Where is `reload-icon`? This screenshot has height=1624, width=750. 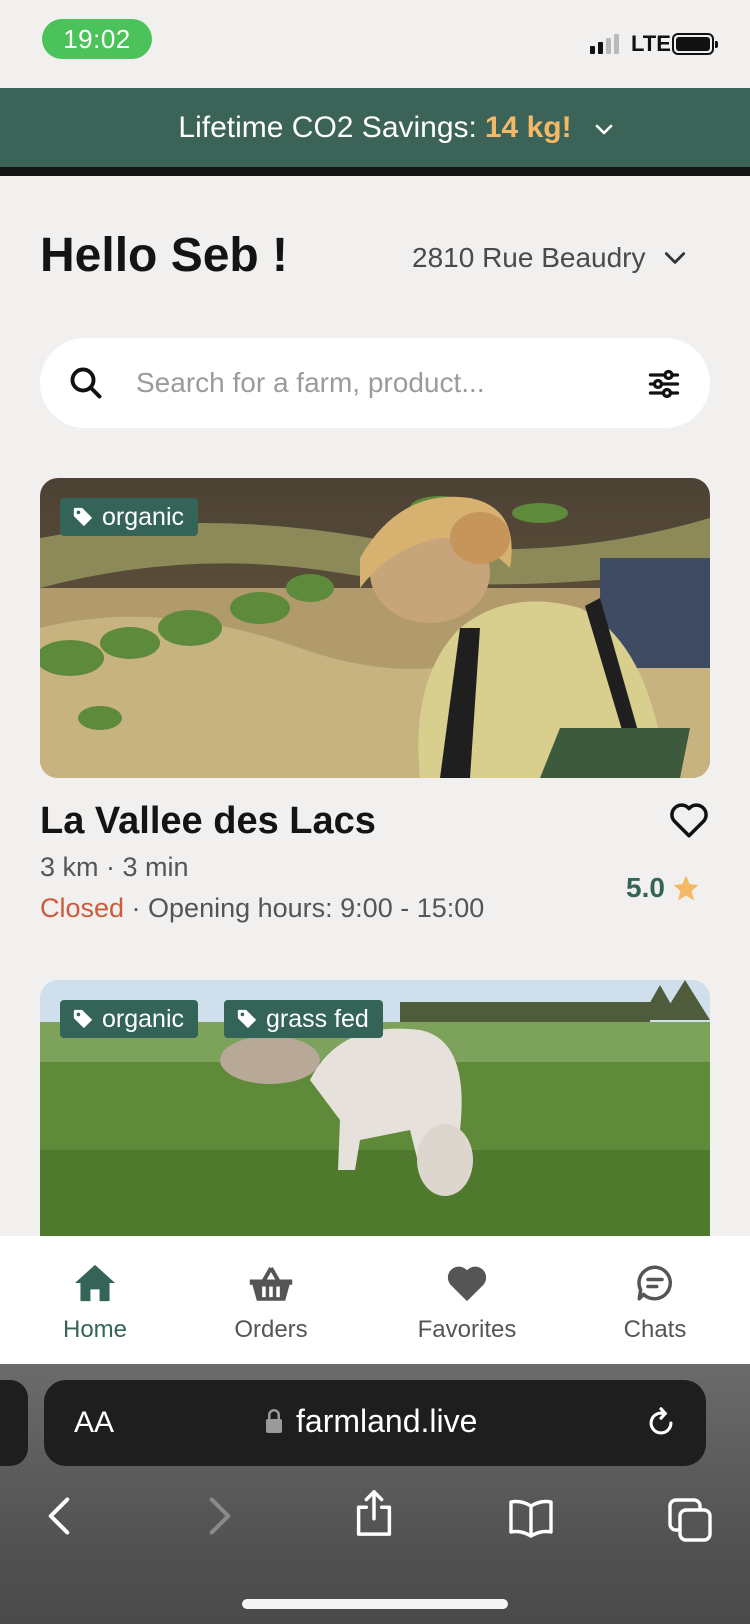 reload-icon is located at coordinates (661, 1423).